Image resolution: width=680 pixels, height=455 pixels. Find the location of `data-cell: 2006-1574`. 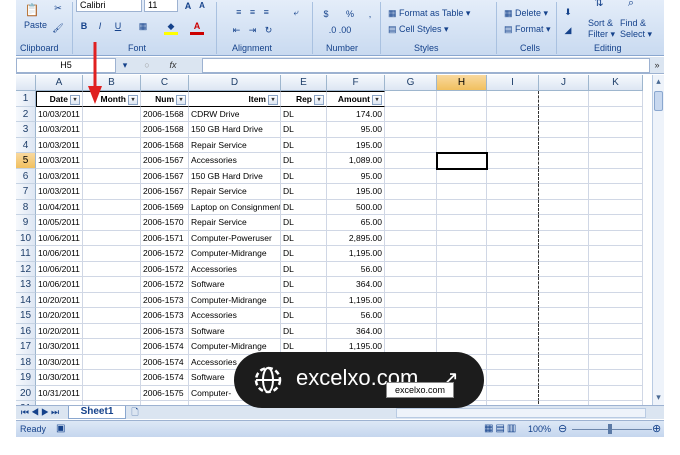

data-cell: 2006-1574 is located at coordinates (165, 362).